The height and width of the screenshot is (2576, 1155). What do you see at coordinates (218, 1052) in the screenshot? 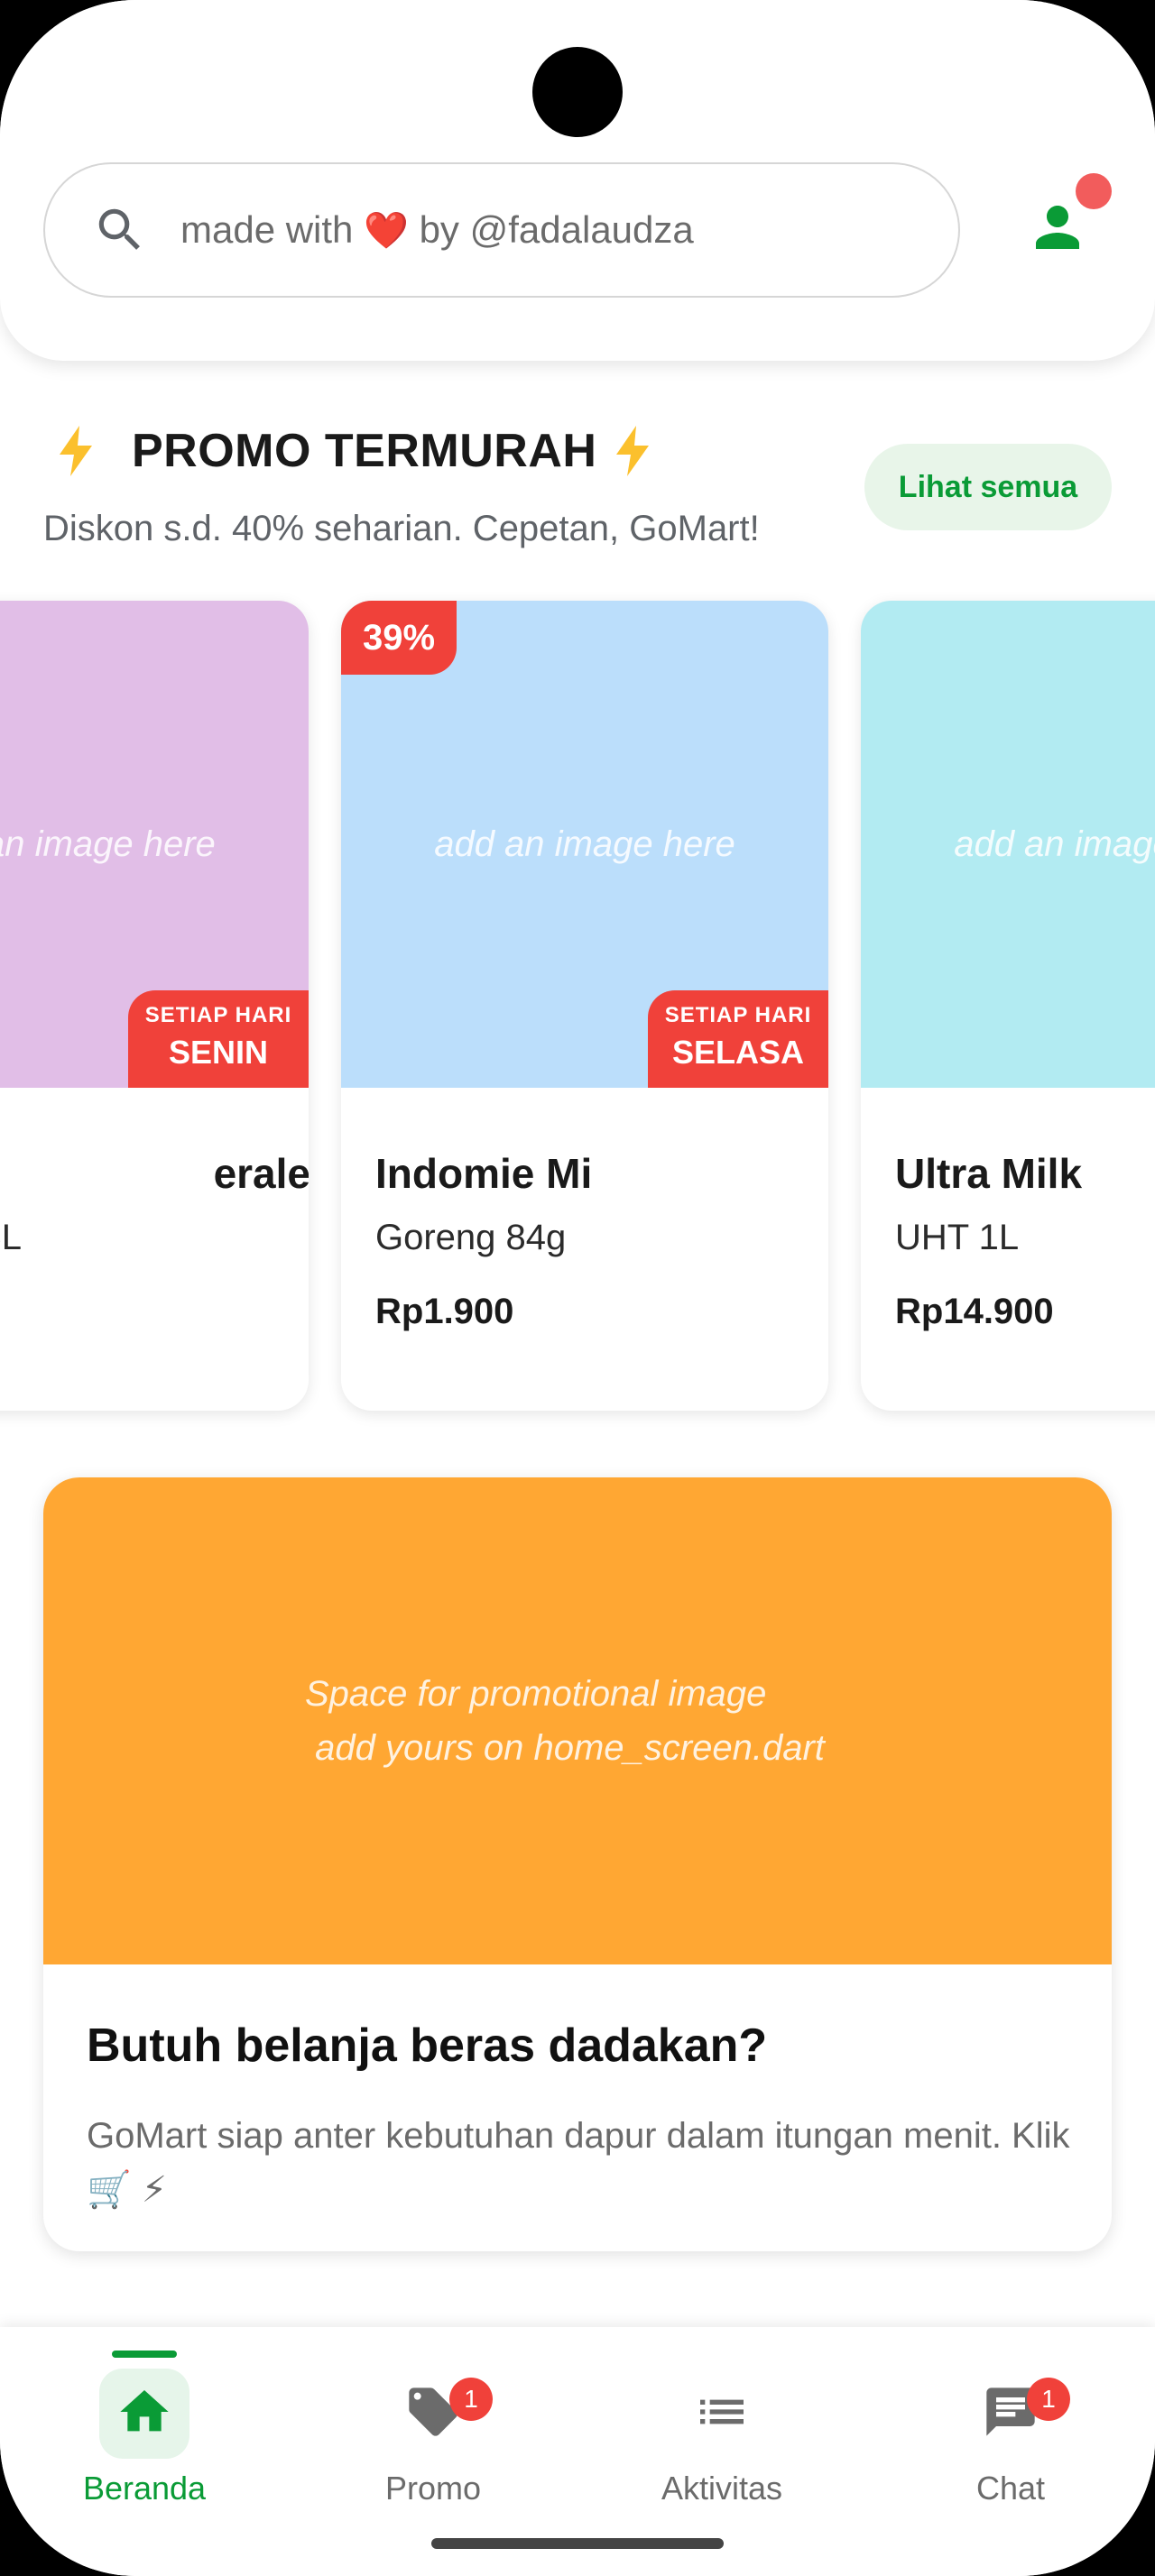
I see `day-badge-day: SENIN` at bounding box center [218, 1052].